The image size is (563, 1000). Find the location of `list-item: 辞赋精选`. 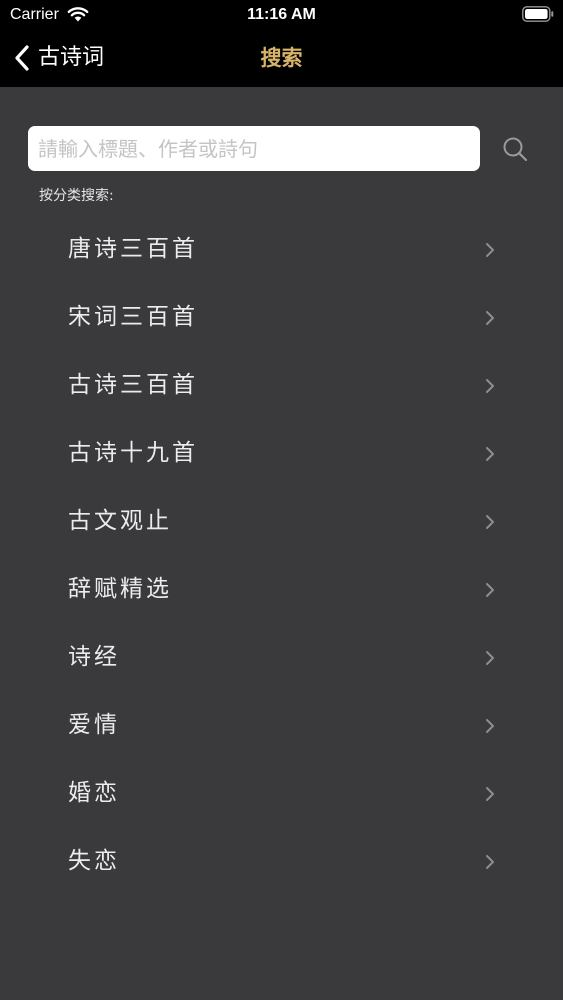

list-item: 辞赋精选 is located at coordinates (281, 590).